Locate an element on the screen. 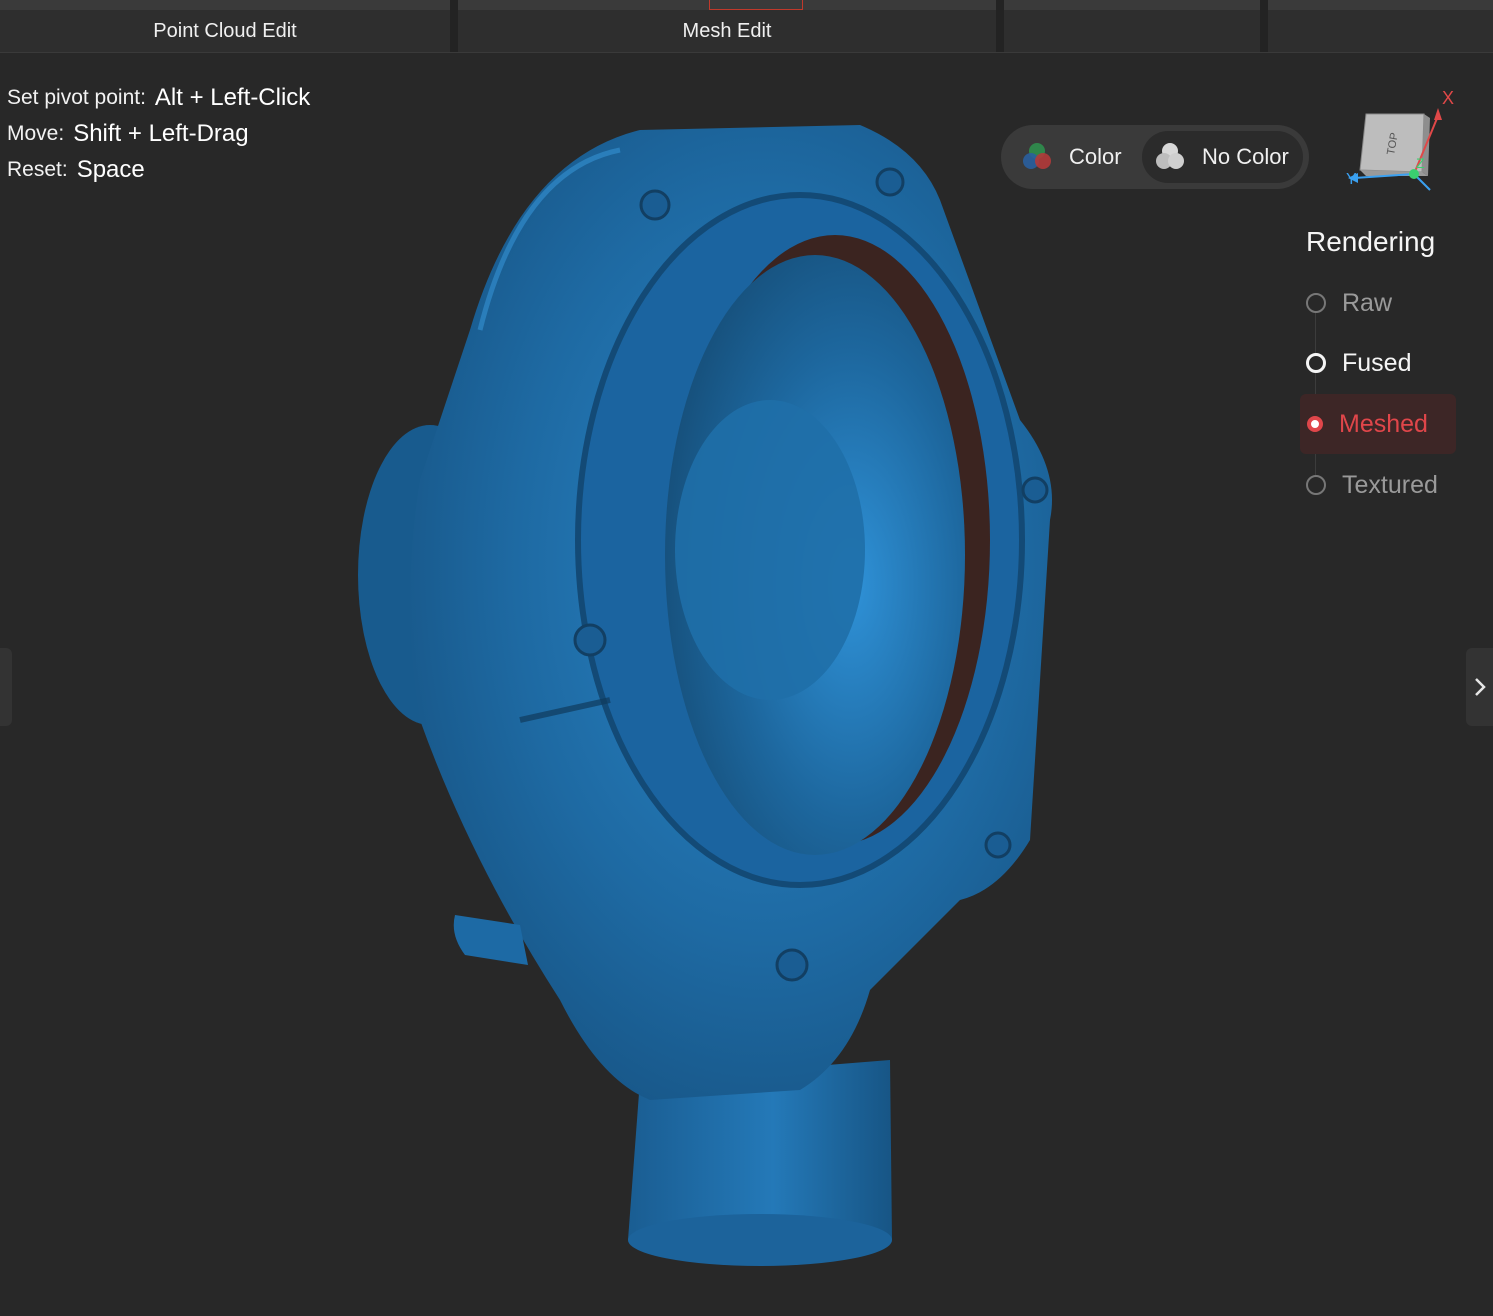  axis-x-label: X is located at coordinates (1448, 98).